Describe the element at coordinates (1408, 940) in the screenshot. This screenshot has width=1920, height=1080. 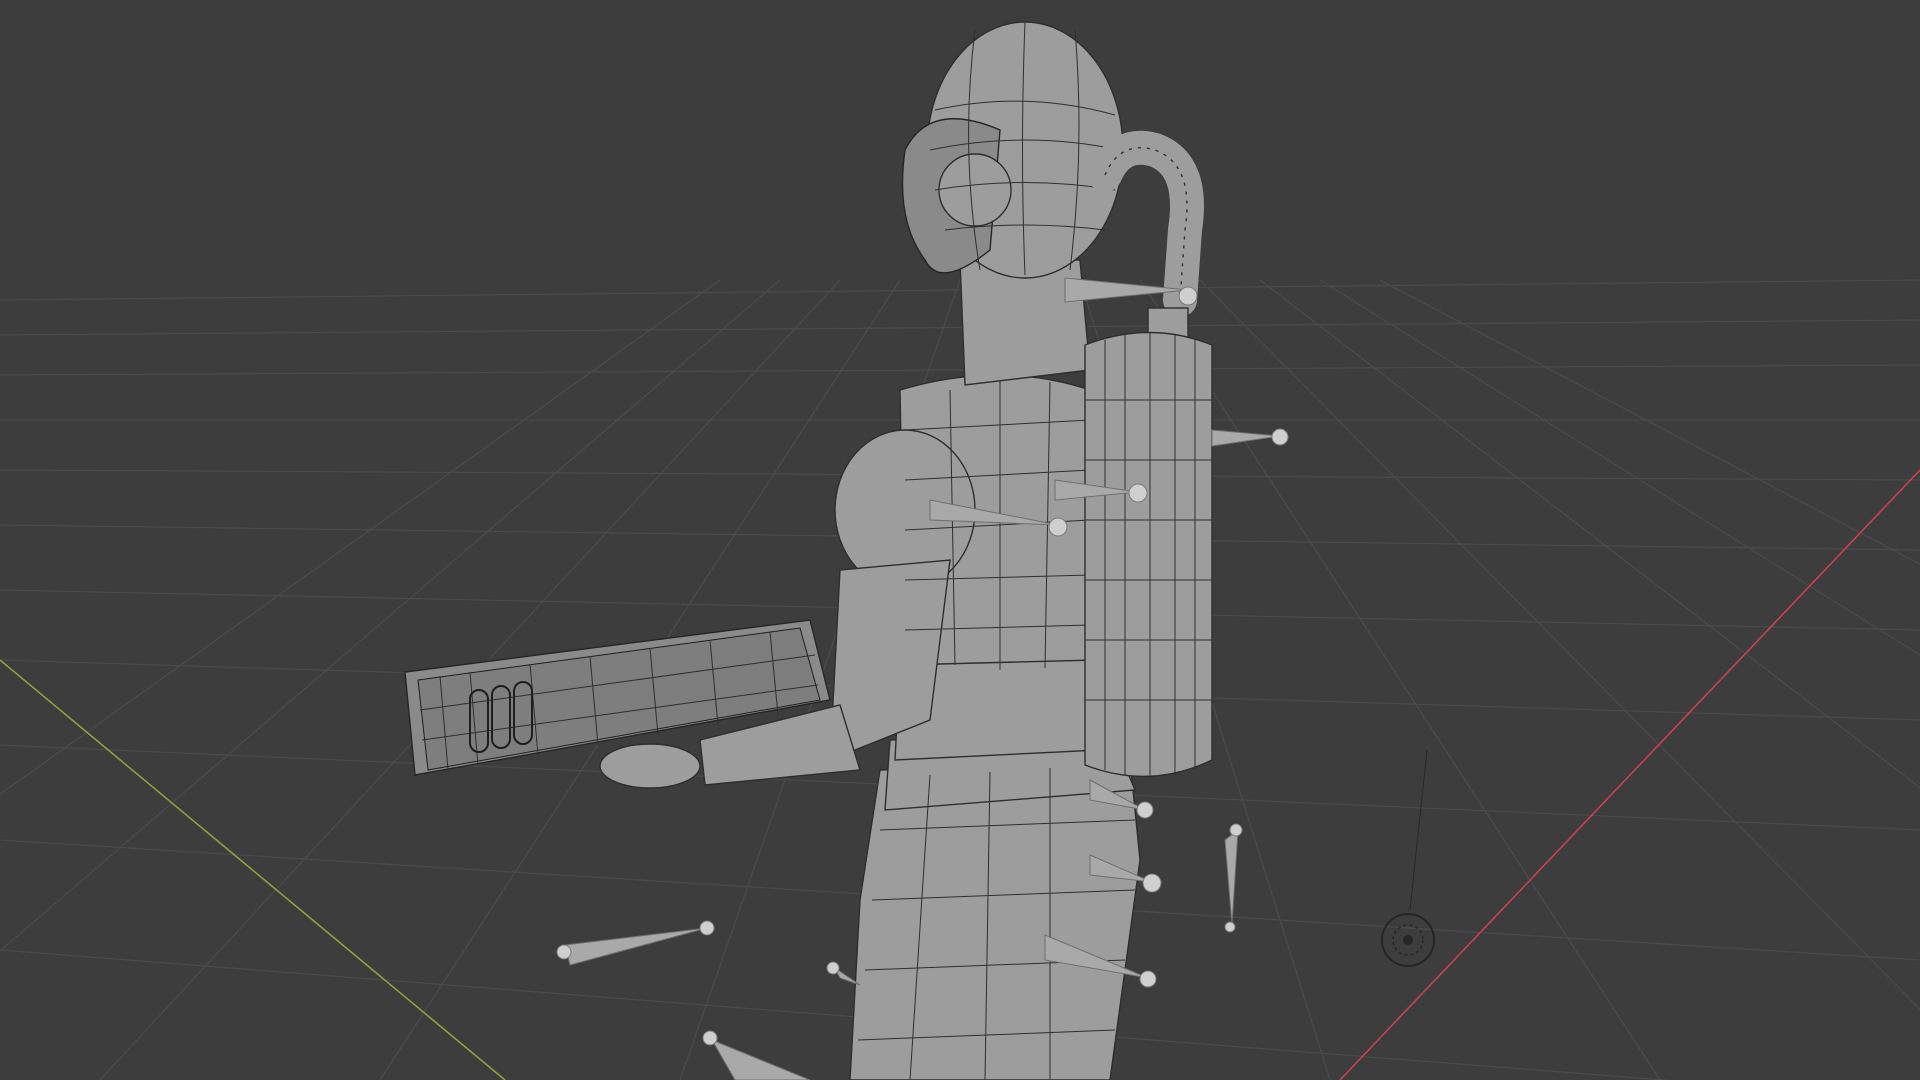
I see `light-icon` at that location.